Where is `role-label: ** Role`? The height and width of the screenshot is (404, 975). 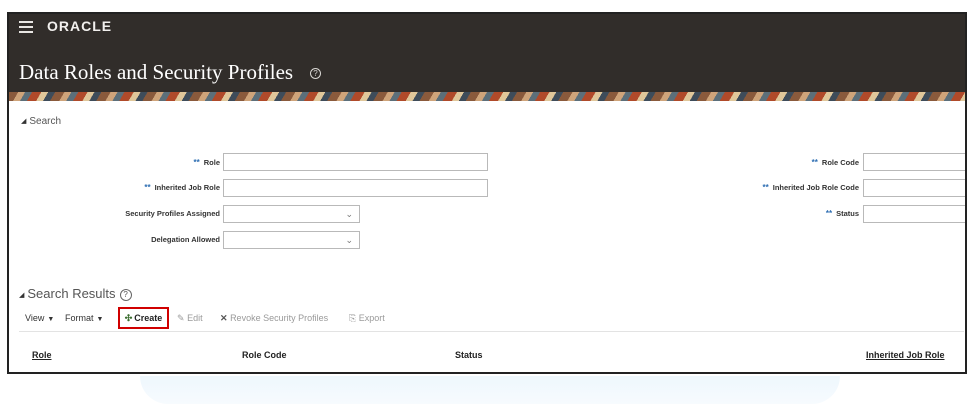
role-label: ** Role is located at coordinates (207, 162).